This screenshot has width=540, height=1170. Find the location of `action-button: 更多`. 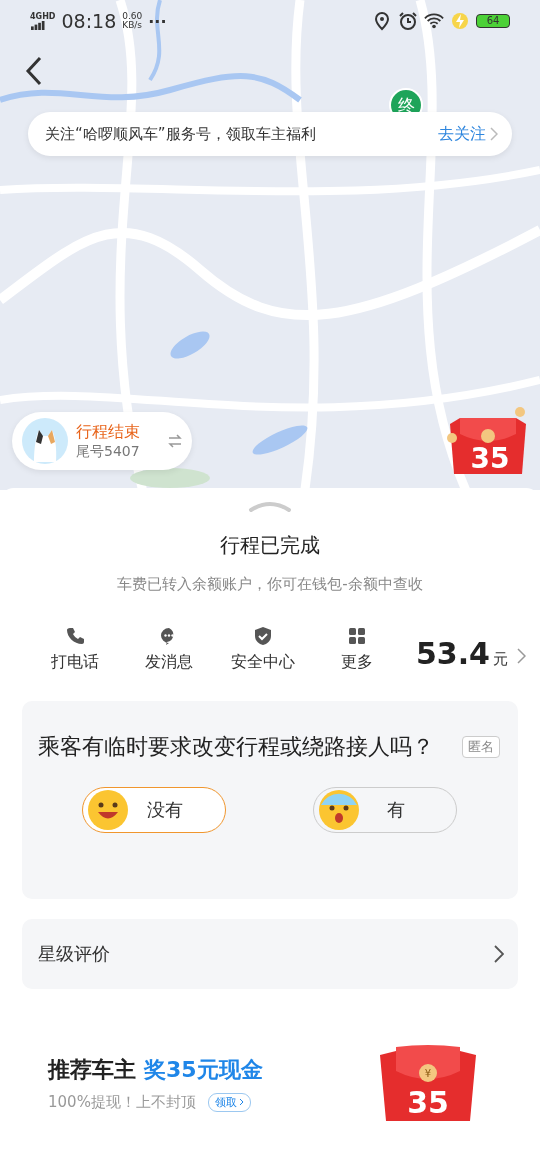

action-button: 更多 is located at coordinates (357, 649).